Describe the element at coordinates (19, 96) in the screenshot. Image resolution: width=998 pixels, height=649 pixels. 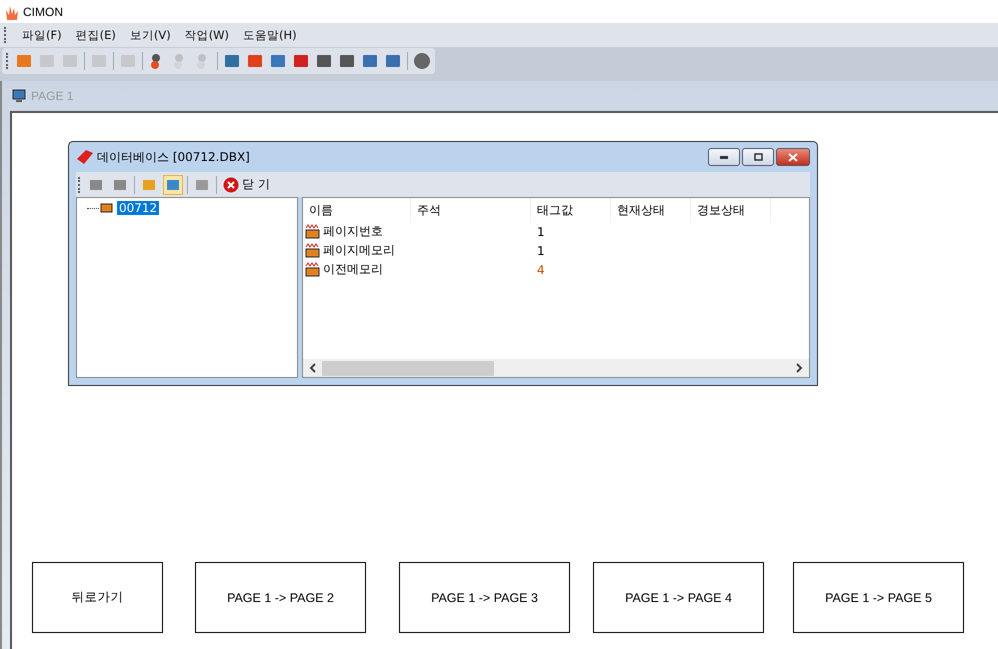
I see `monitor-icon` at that location.